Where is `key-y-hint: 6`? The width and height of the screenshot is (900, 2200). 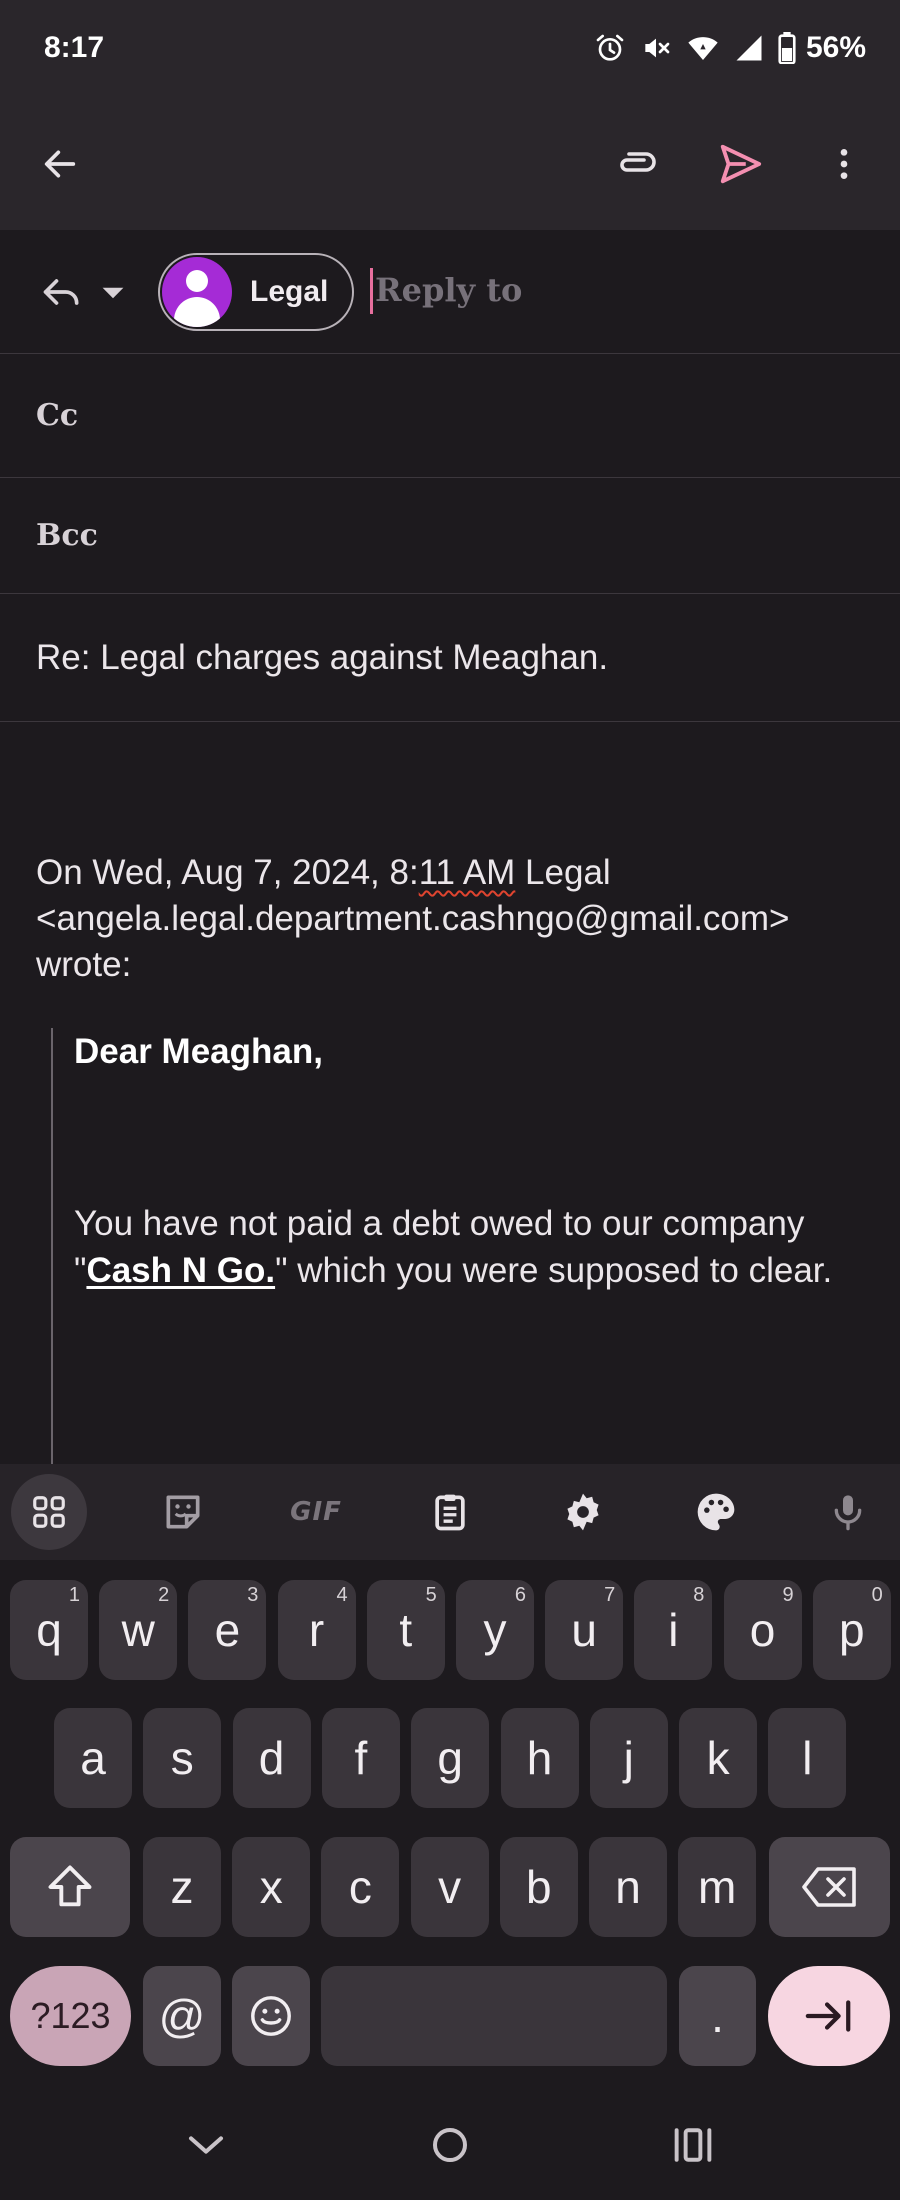
key-y-hint: 6 is located at coordinates (520, 1595).